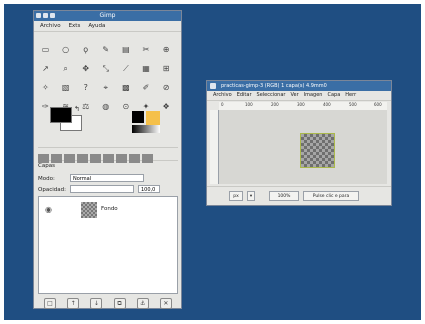 This screenshot has height=324, width=425. What do you see at coordinates (149, 189) in the screenshot?
I see `opacity-input: 100,0` at bounding box center [149, 189].